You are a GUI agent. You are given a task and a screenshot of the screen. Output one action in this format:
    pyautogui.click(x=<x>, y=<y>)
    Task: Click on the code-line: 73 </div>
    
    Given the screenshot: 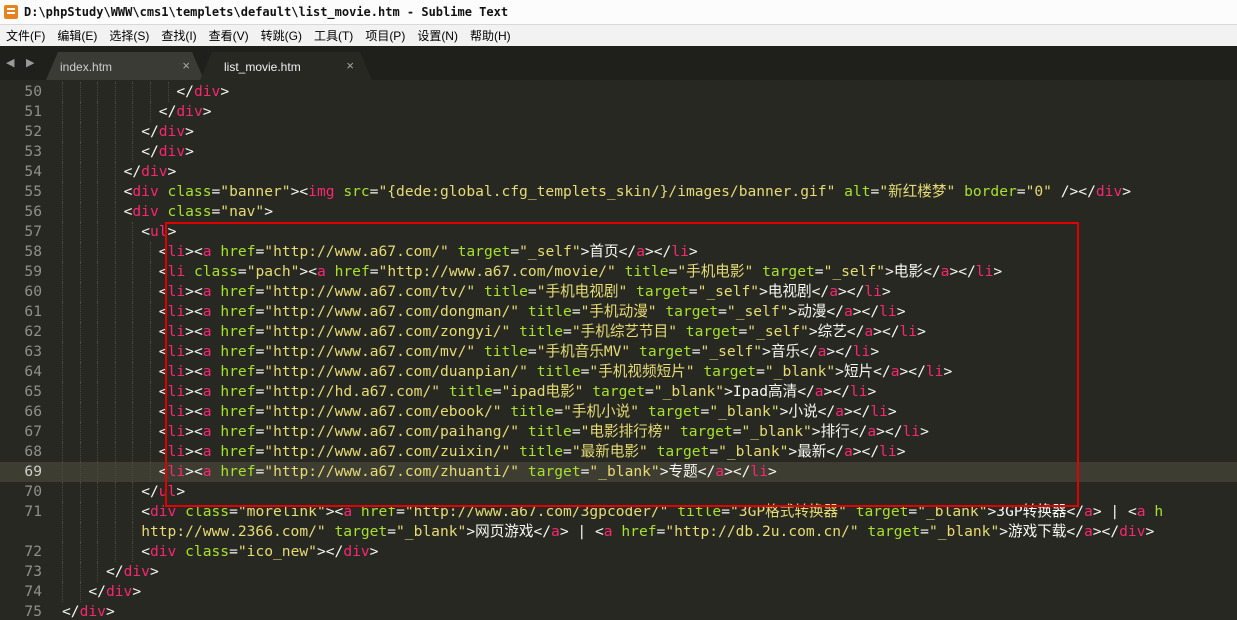 What is the action you would take?
    pyautogui.click(x=618, y=572)
    